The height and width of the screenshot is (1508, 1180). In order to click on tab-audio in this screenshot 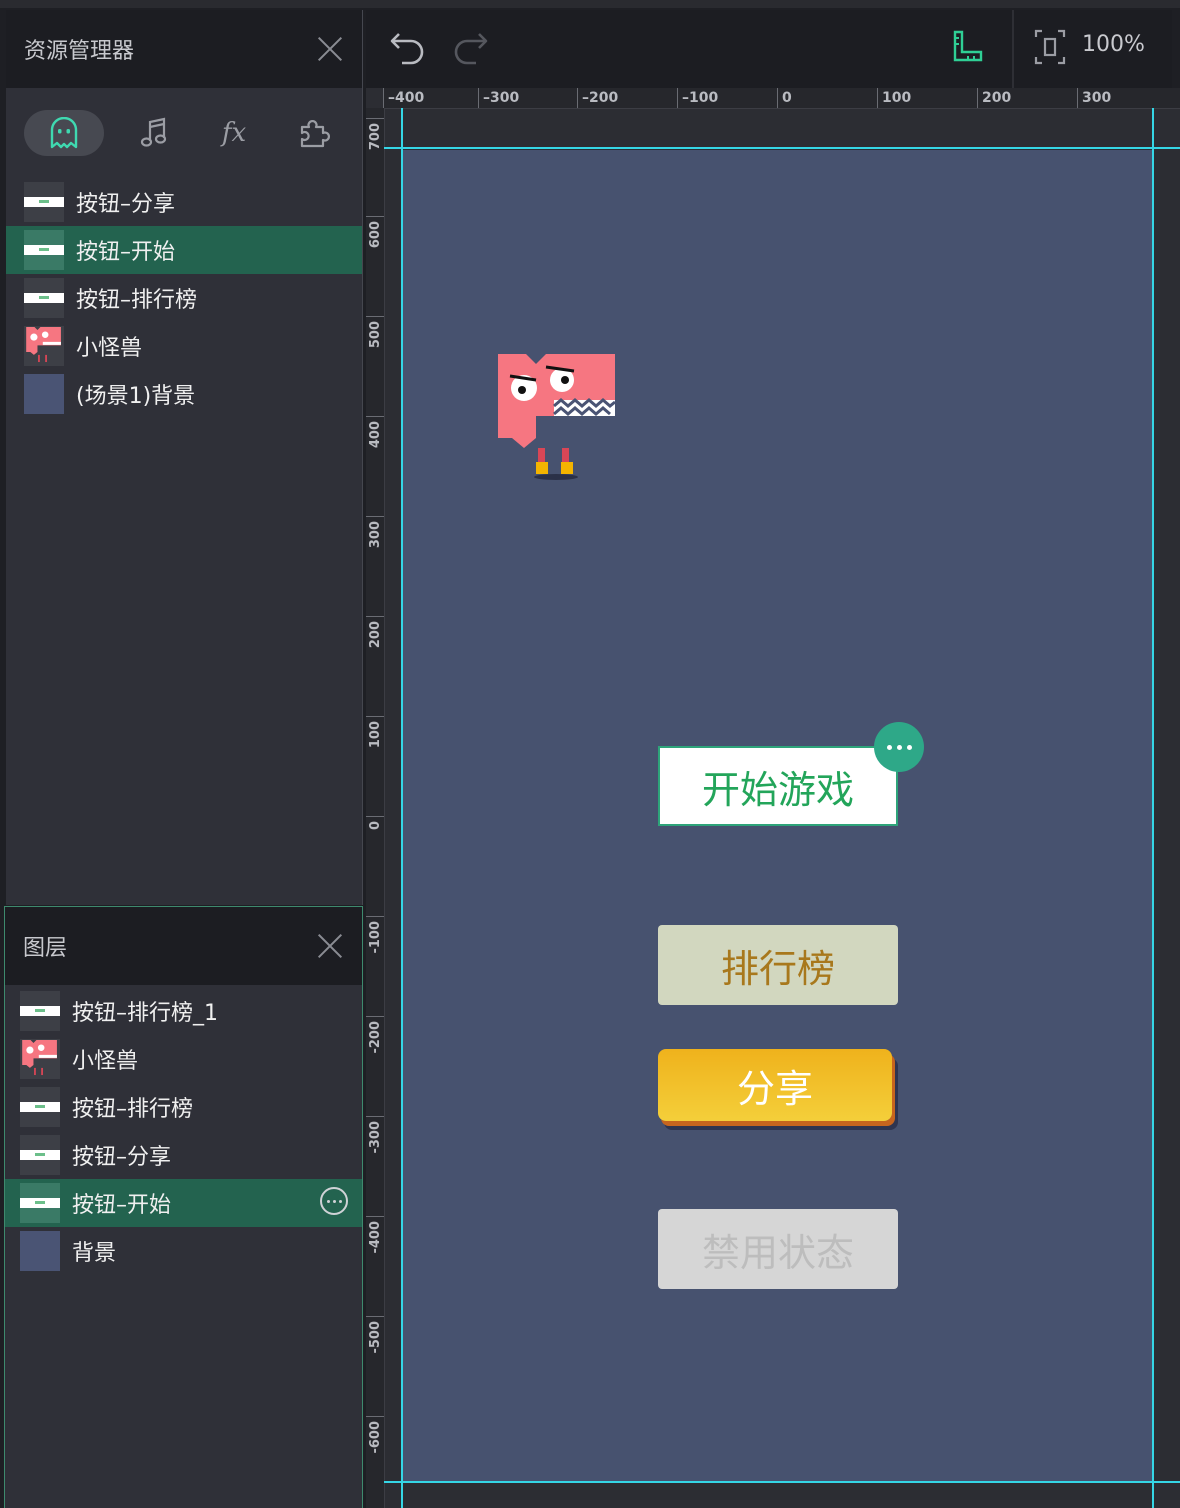, I will do `click(154, 133)`.